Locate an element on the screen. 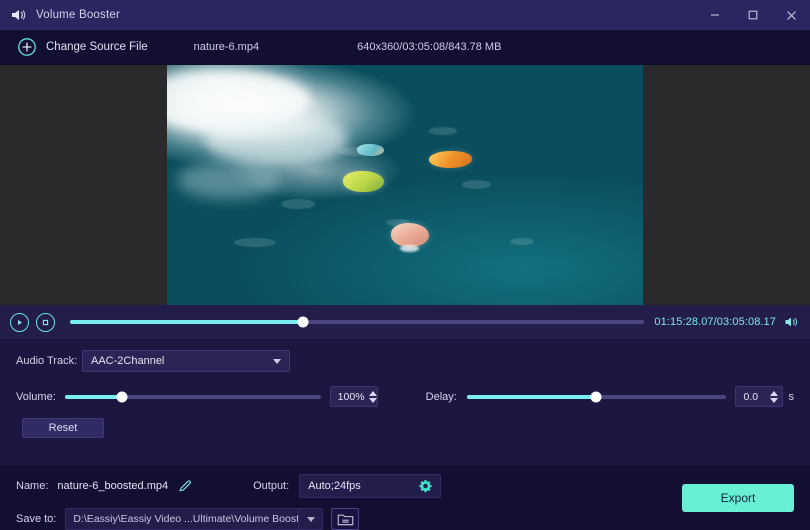 This screenshot has height=530, width=810. close-button is located at coordinates (791, 15).